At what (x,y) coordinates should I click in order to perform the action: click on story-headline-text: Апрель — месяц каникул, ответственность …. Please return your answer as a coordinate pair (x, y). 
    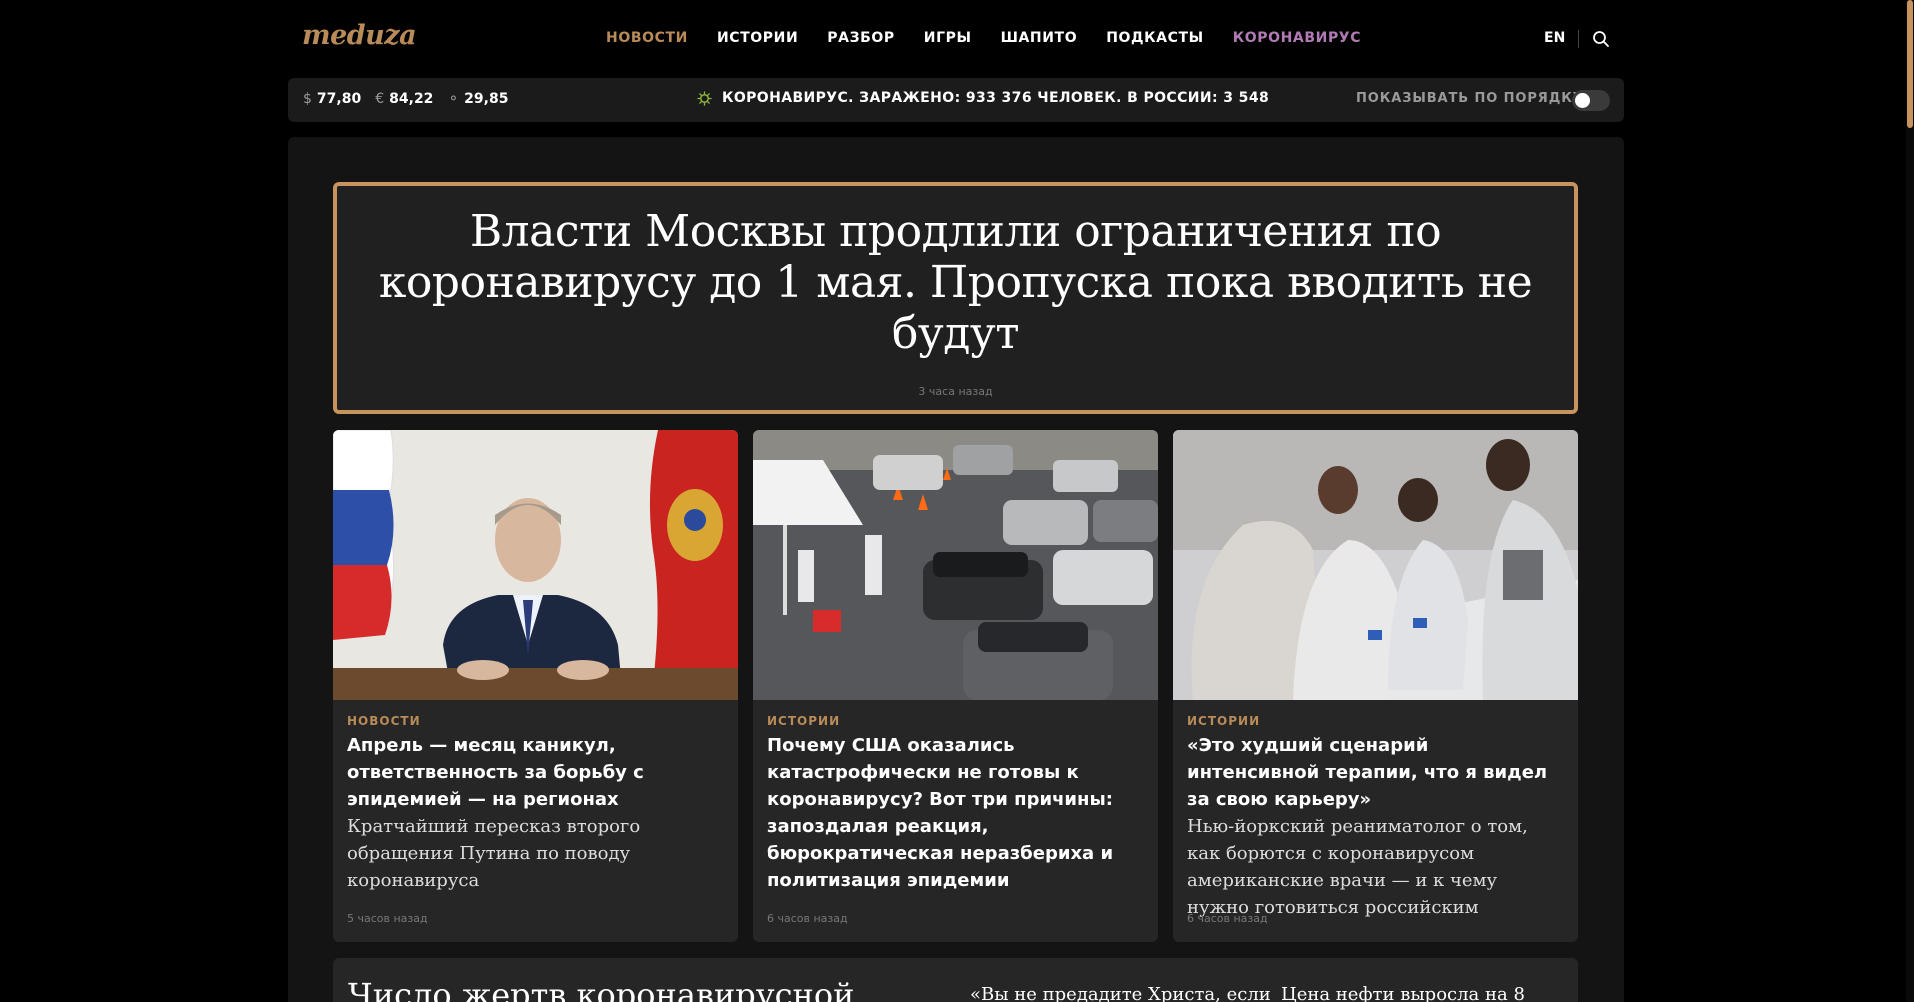
    Looking at the image, I should click on (495, 772).